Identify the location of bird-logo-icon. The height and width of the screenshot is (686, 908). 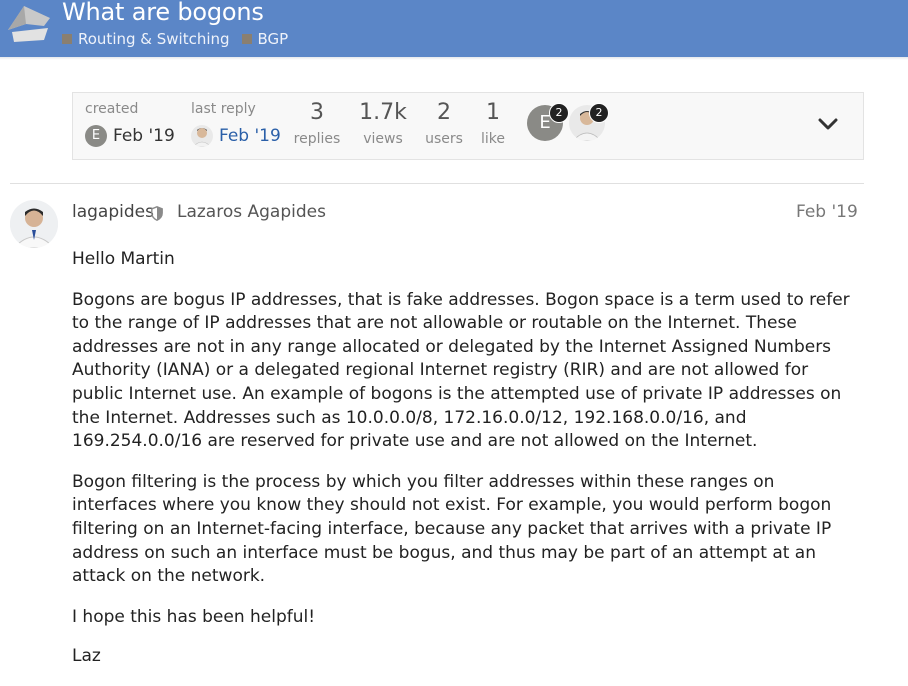
(29, 25).